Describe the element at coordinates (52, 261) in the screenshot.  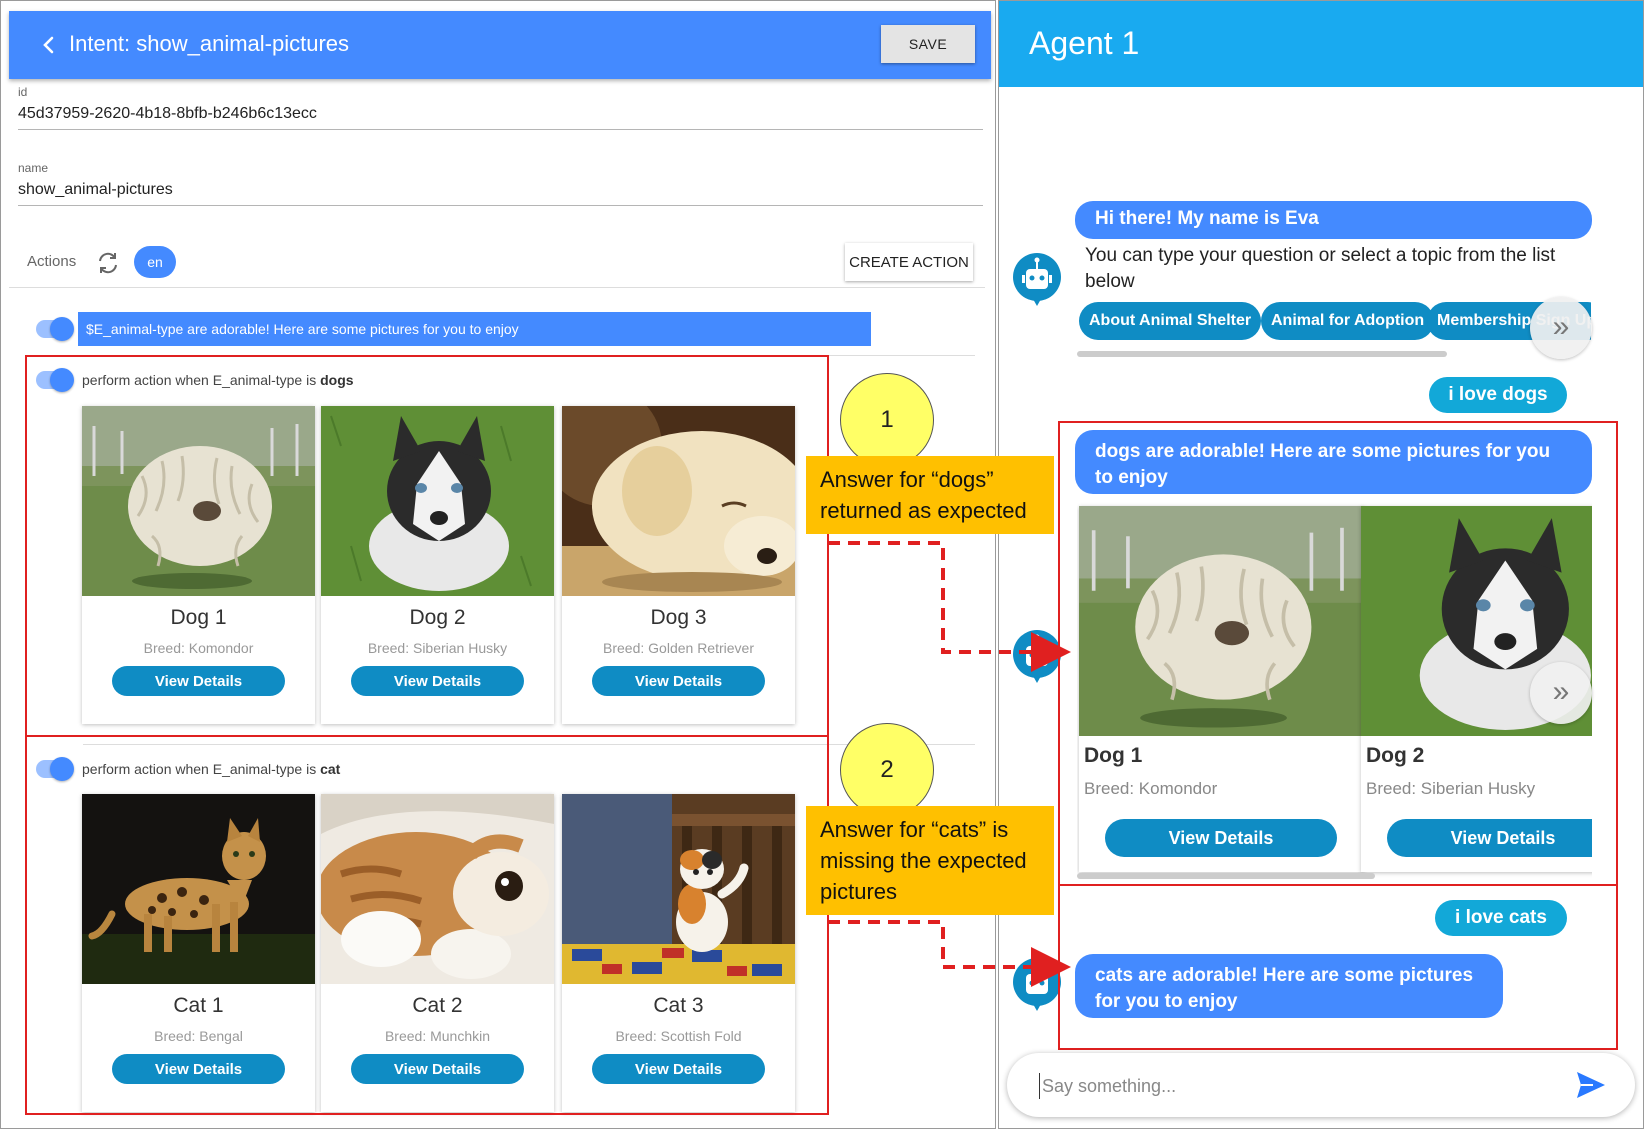
I see `actions-label: Actions` at that location.